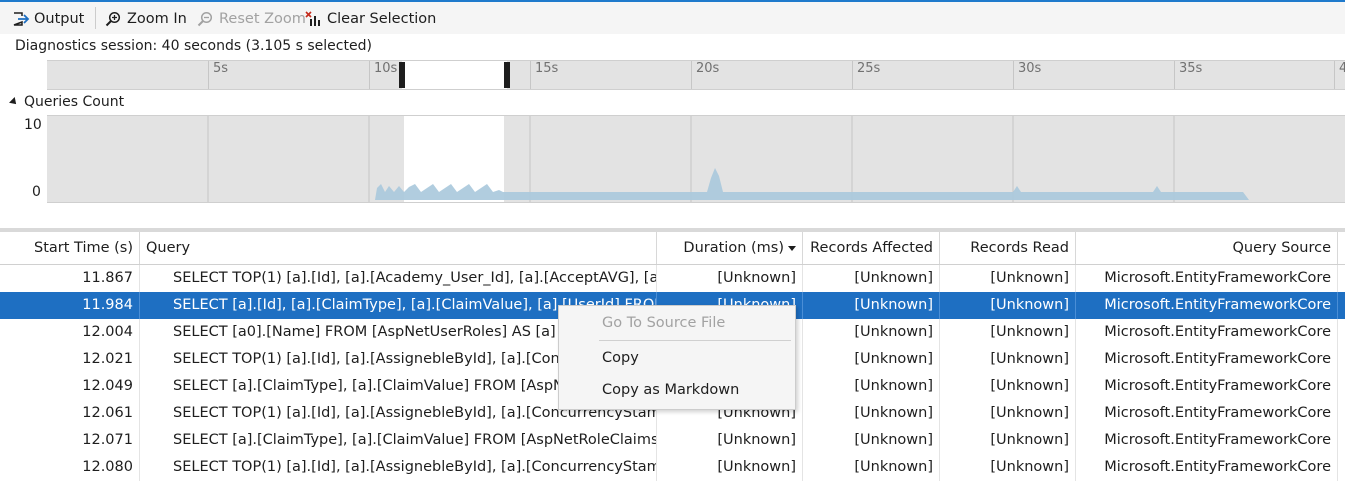  Describe the element at coordinates (871, 248) in the screenshot. I see `column-header-records-affected: Records Affected` at that location.